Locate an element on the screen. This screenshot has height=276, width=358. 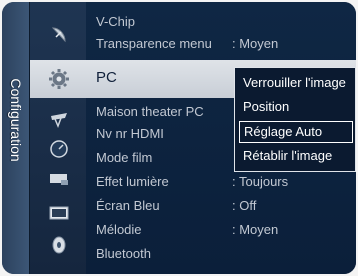
clock-icon is located at coordinates (59, 149).